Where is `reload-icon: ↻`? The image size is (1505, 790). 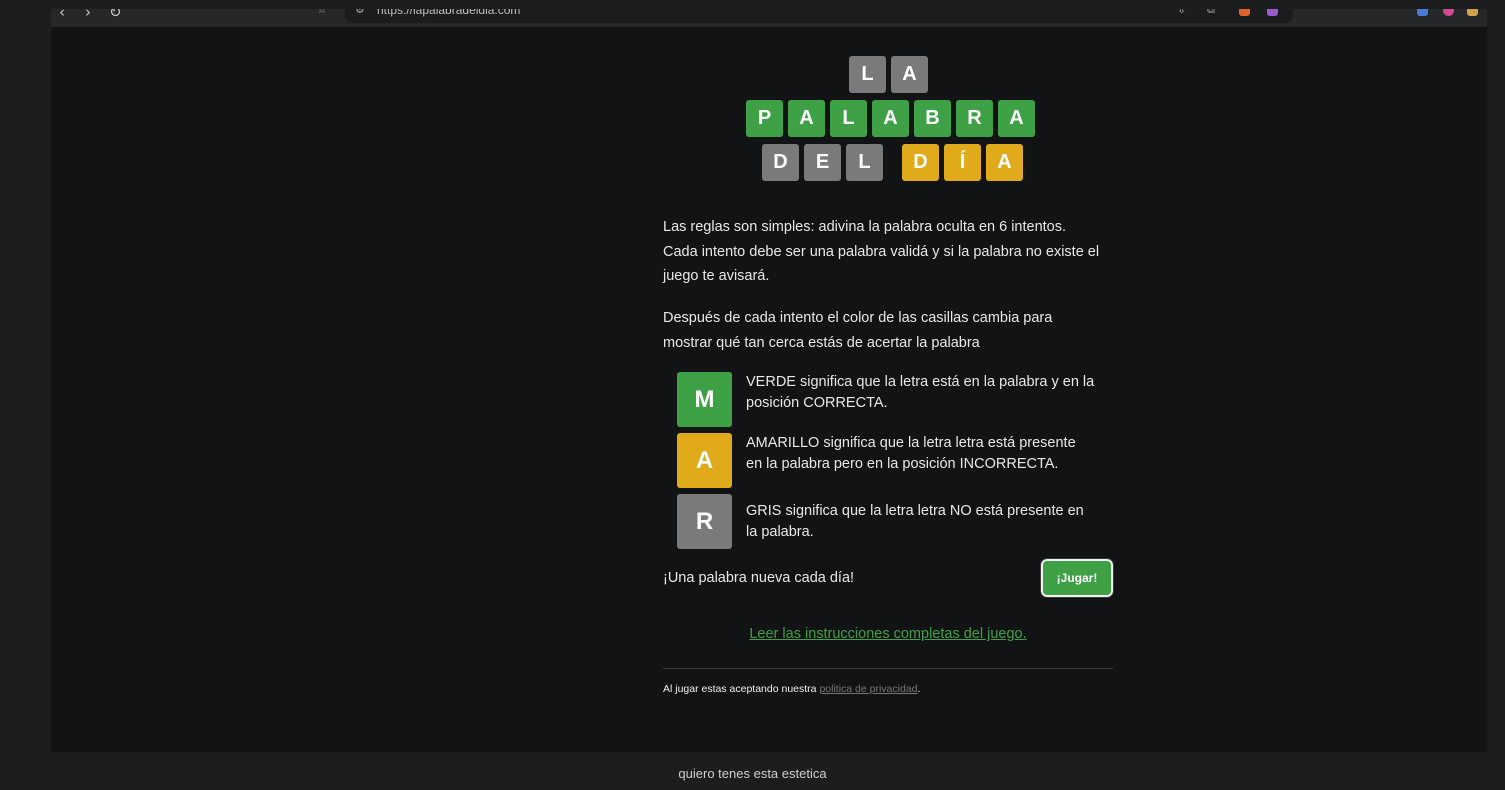
reload-icon: ↻ is located at coordinates (115, 15).